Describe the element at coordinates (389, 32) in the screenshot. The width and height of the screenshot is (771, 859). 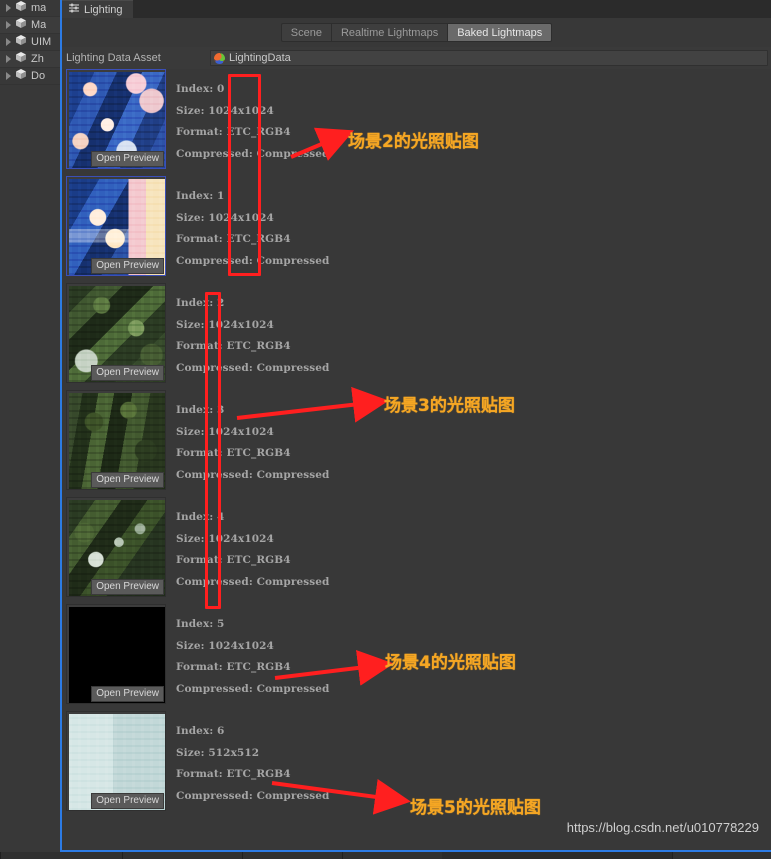
I see `tab-realtime-lightmaps: Realtime Lightmaps` at that location.